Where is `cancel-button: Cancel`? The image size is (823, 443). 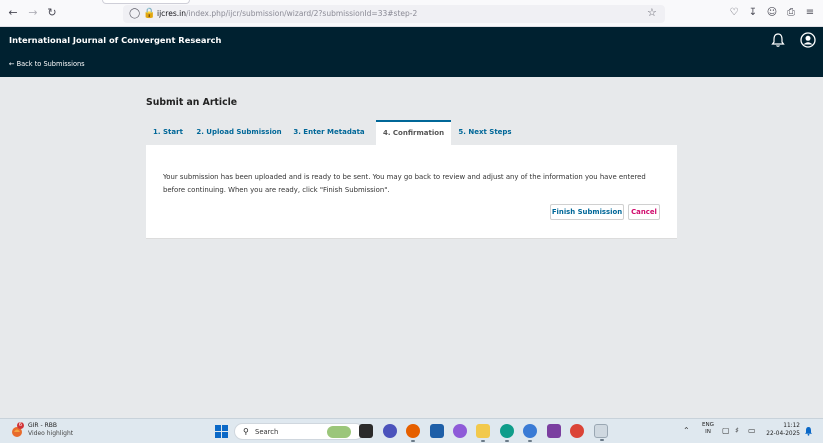
cancel-button: Cancel is located at coordinates (644, 212).